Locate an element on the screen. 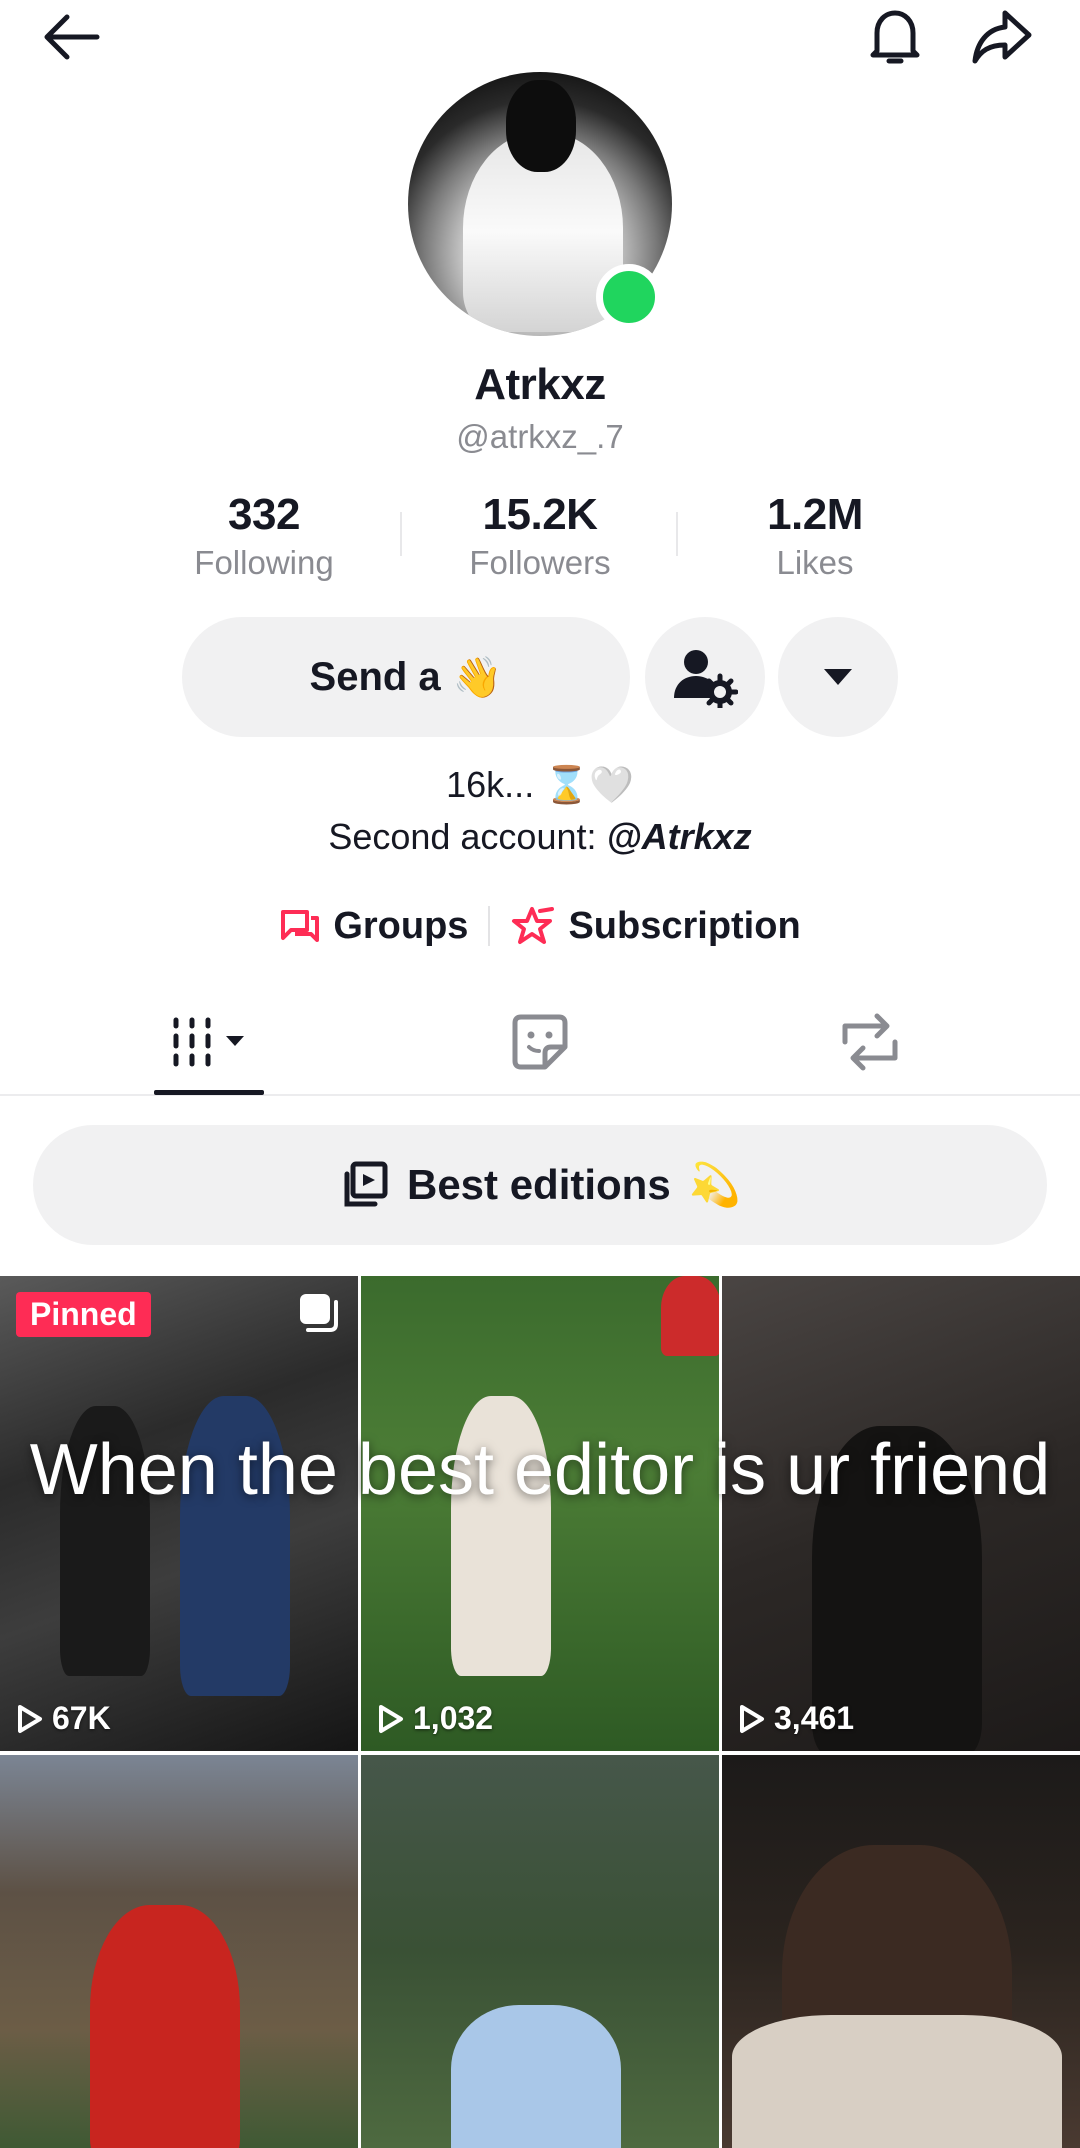 The height and width of the screenshot is (2148, 1080). collection-label: Best editions is located at coordinates (538, 1184).